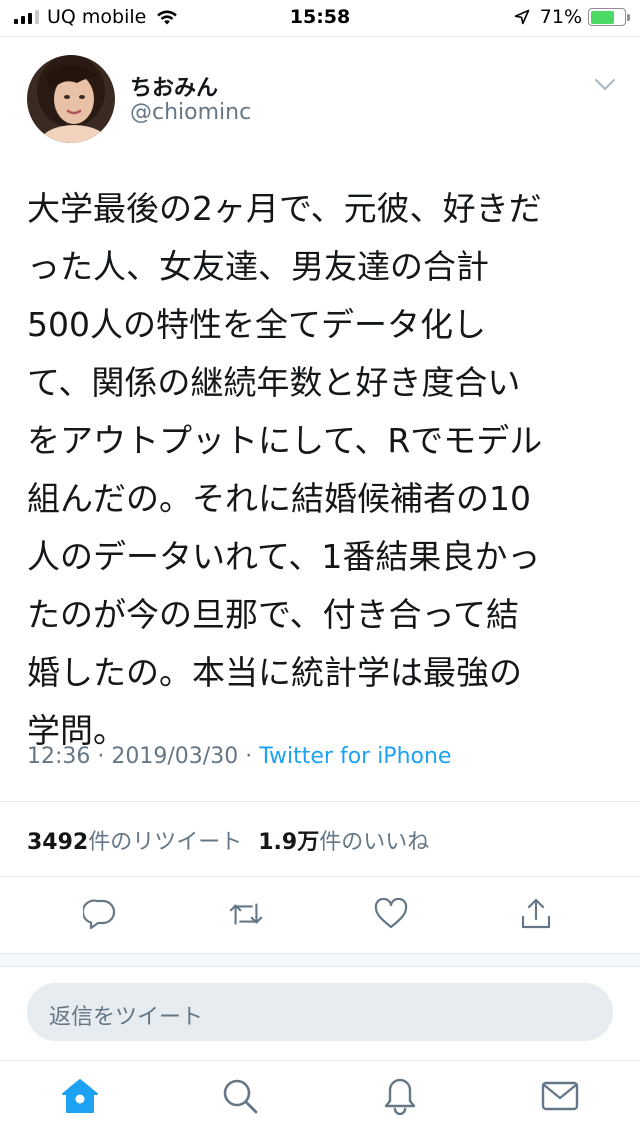  I want to click on tweet-stats: 3492 件のリツイート 1.9万 件のいいね, so click(228, 840).